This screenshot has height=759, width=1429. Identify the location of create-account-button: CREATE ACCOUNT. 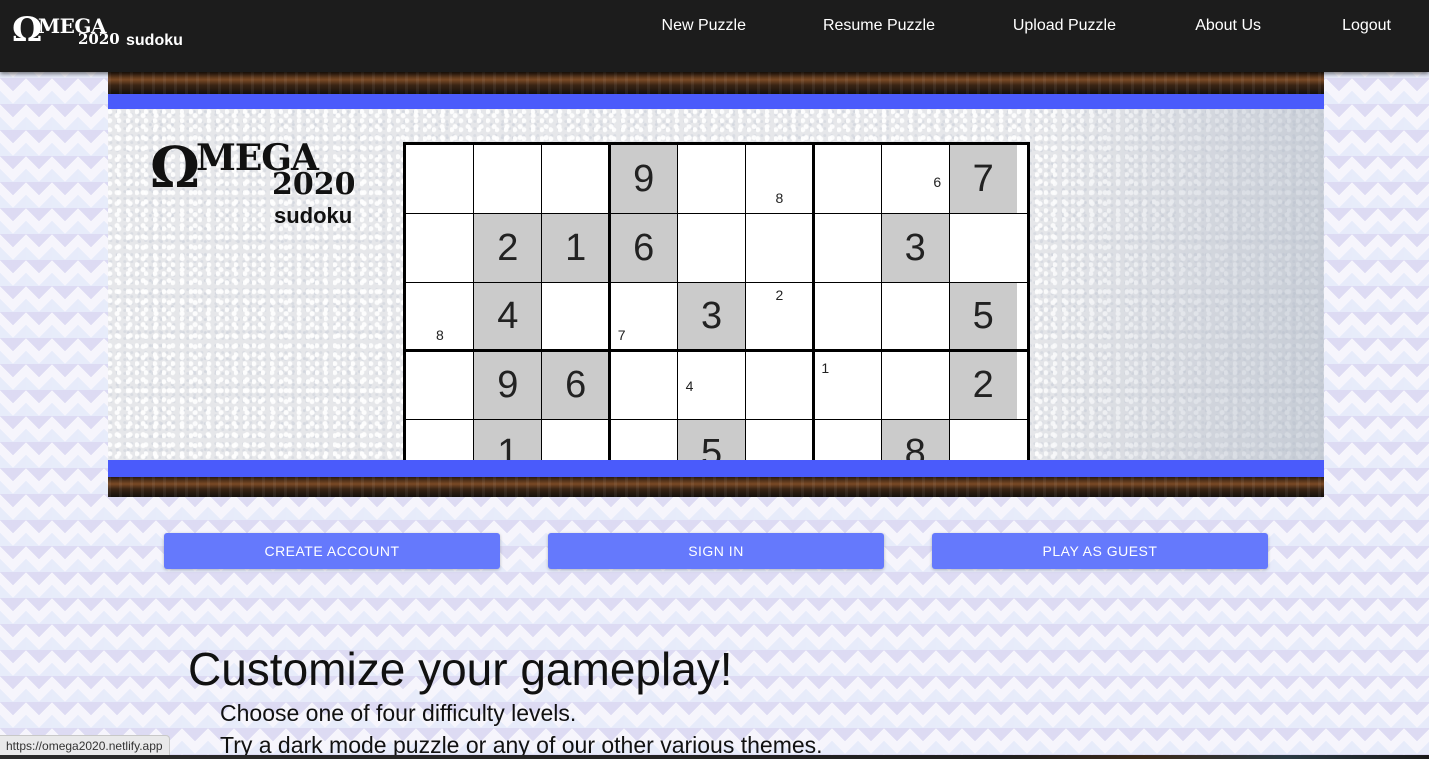
(332, 551).